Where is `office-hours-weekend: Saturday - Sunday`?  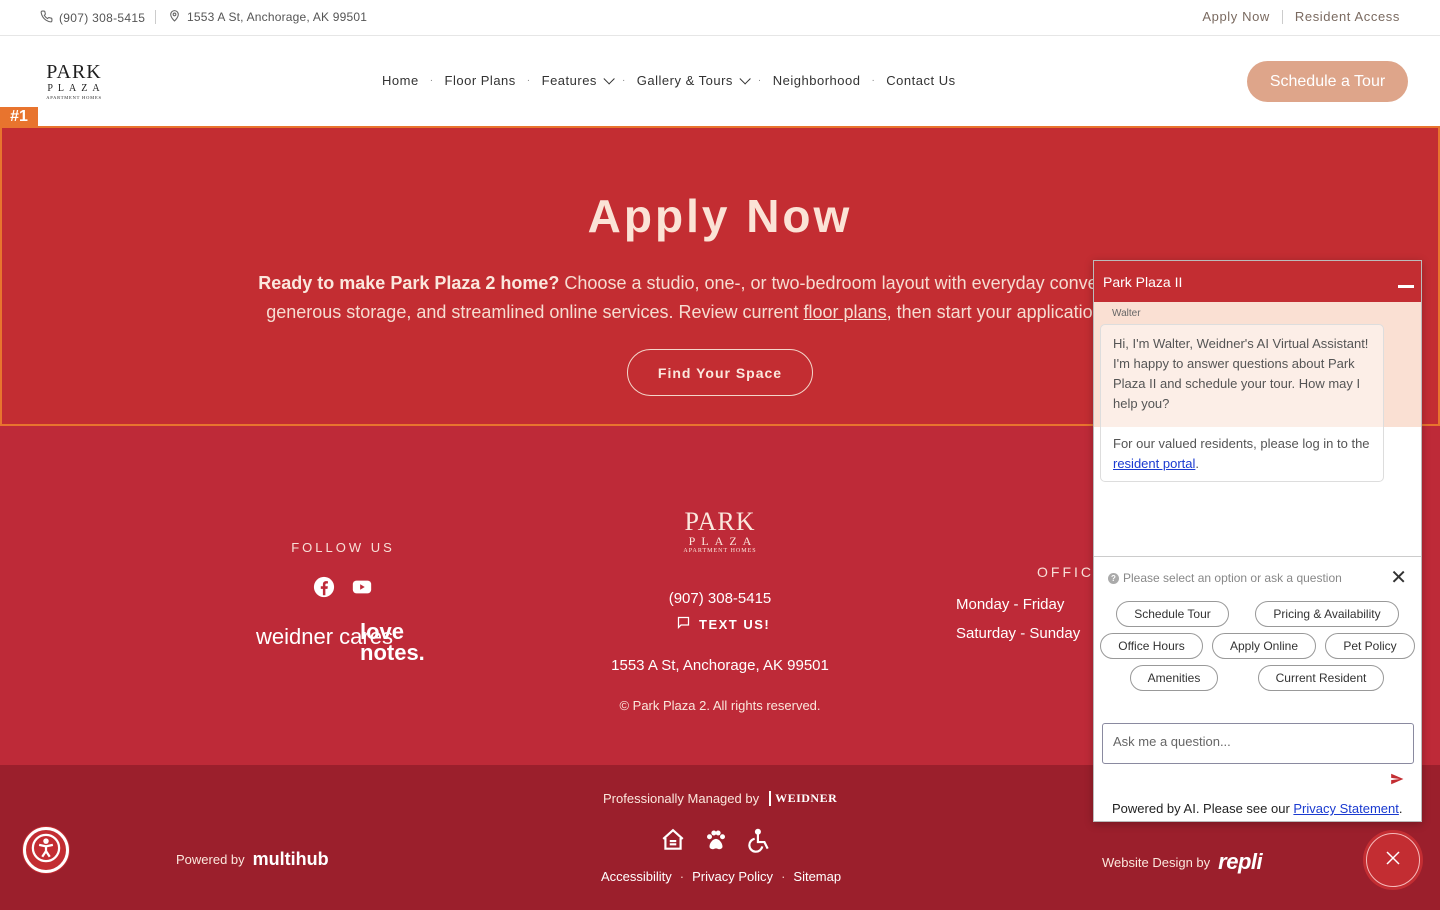 office-hours-weekend: Saturday - Sunday is located at coordinates (1018, 633).